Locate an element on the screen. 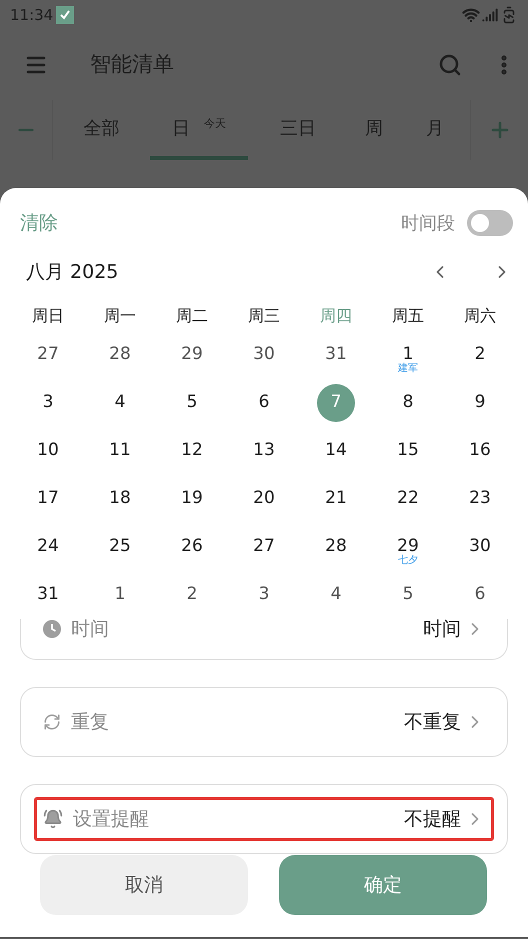  holiday-note: 七夕 is located at coordinates (408, 561).